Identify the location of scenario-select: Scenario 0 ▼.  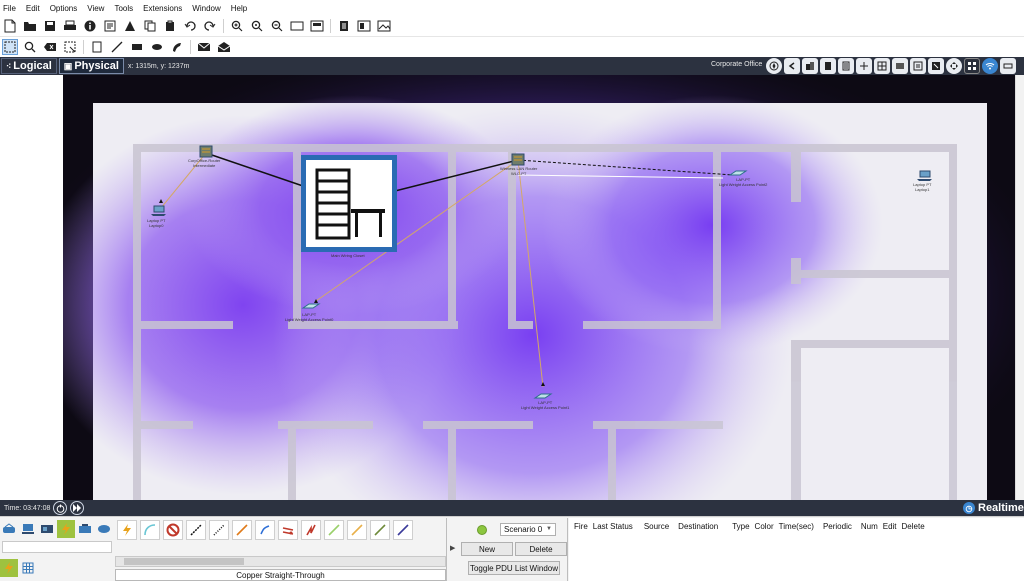
(528, 529).